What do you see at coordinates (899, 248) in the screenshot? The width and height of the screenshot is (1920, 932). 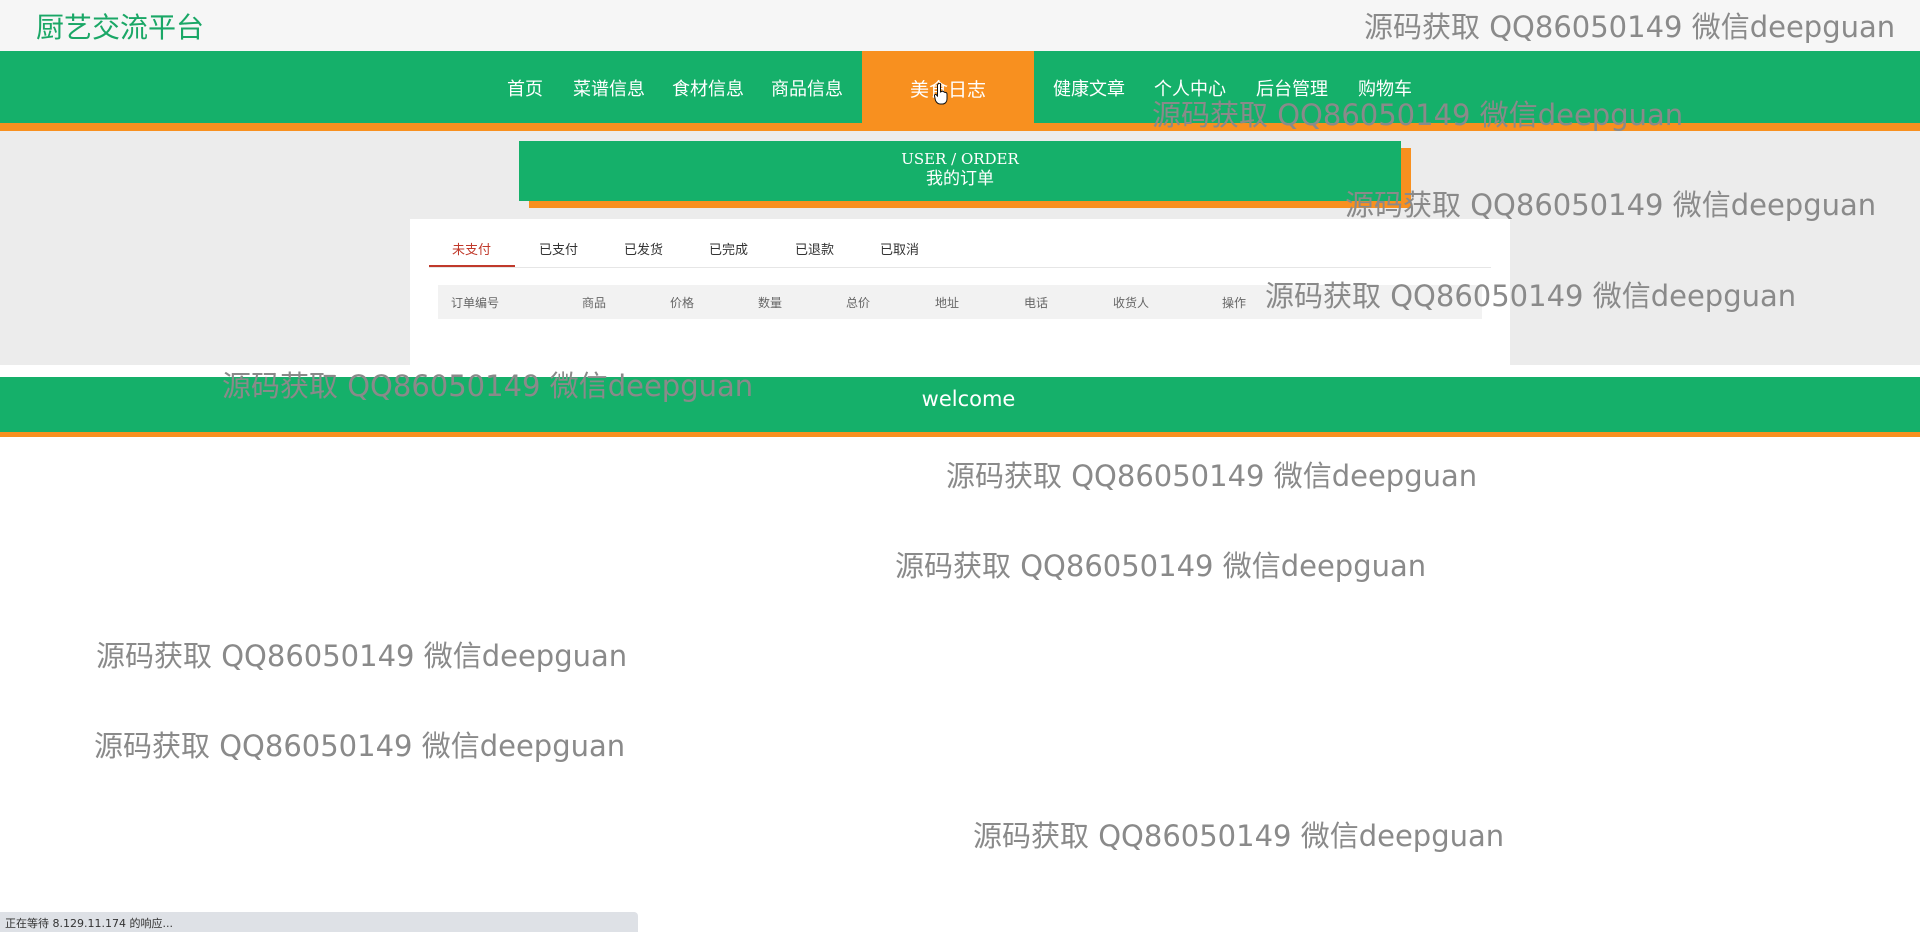 I see `tab-cancelled: 已取消` at bounding box center [899, 248].